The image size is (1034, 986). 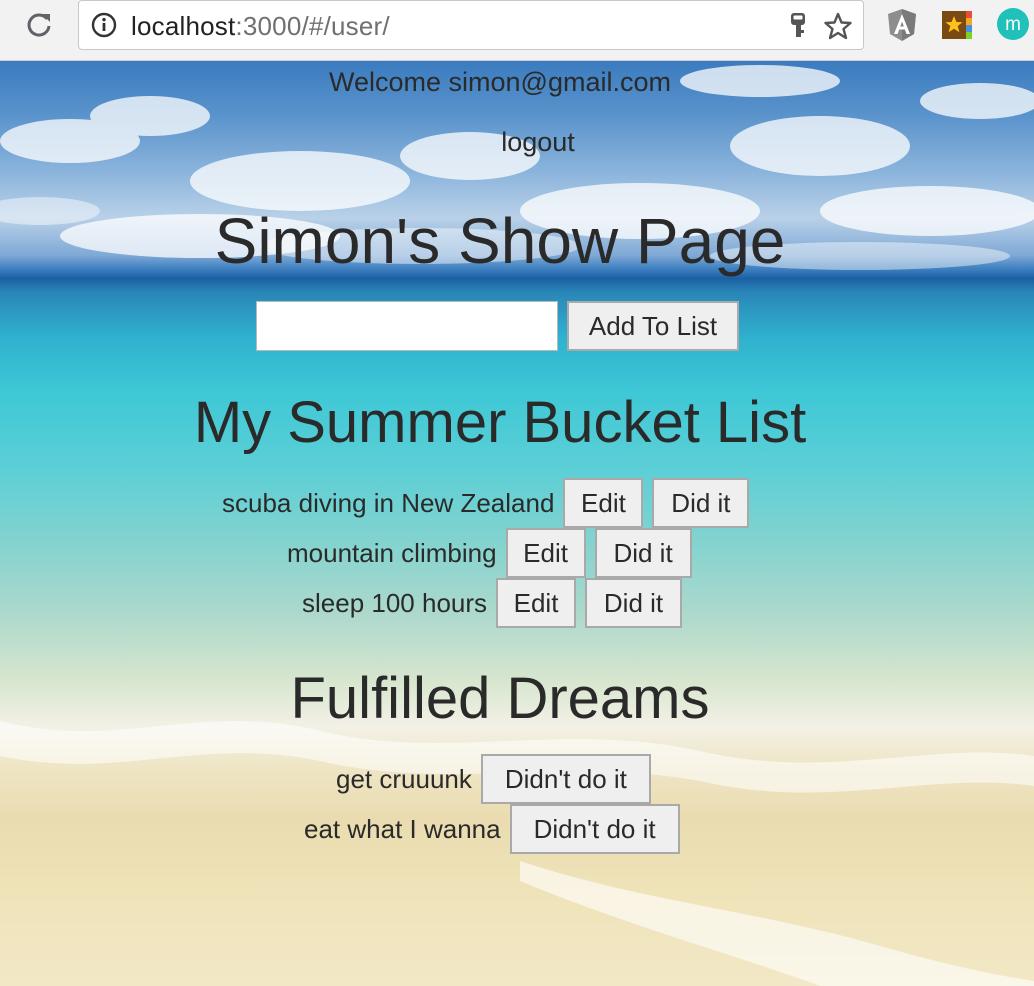 I want to click on list-item: get cruuunk Didn't do it, so click(x=498, y=779).